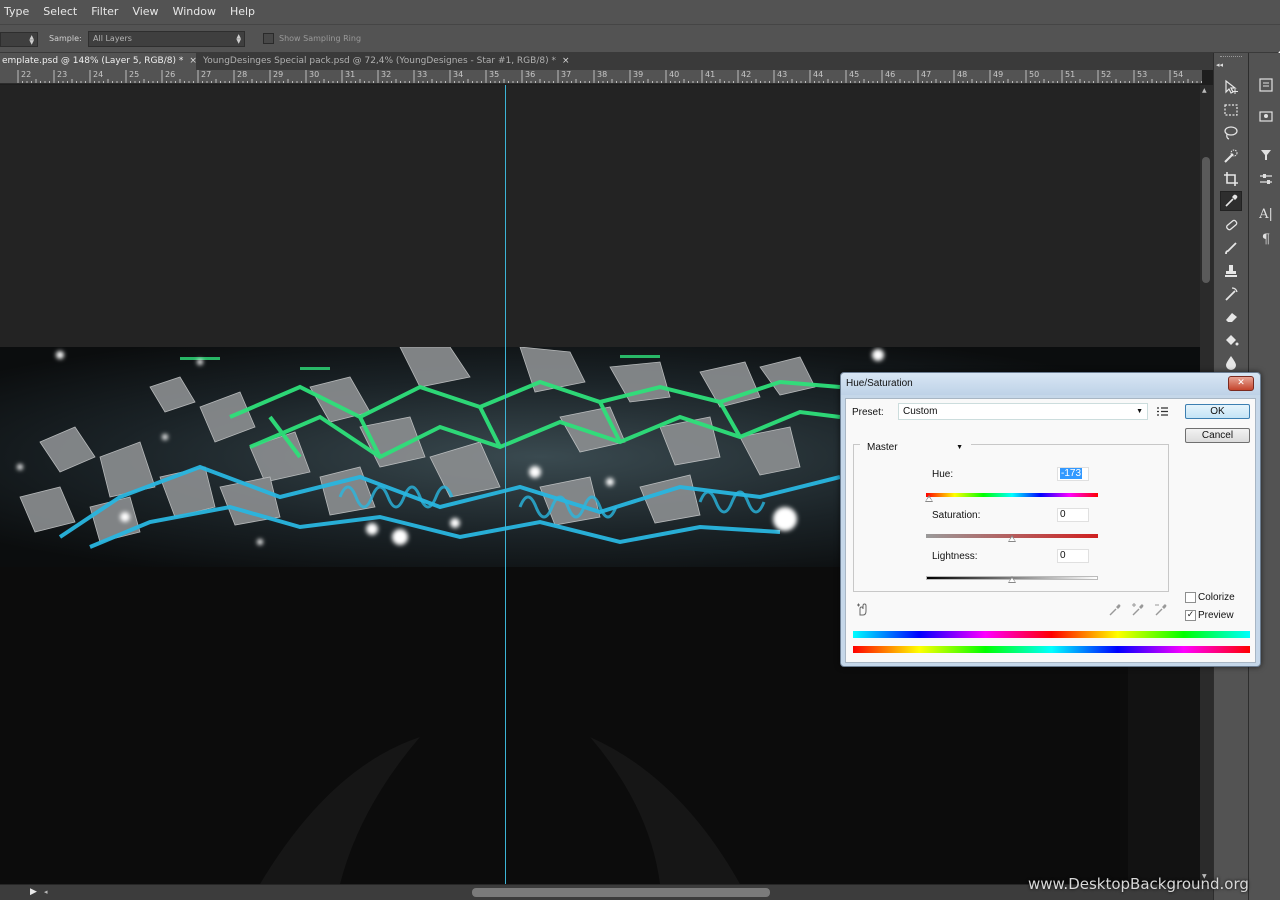  Describe the element at coordinates (1012, 538) in the screenshot. I see `saturation-slider-thumb` at that location.